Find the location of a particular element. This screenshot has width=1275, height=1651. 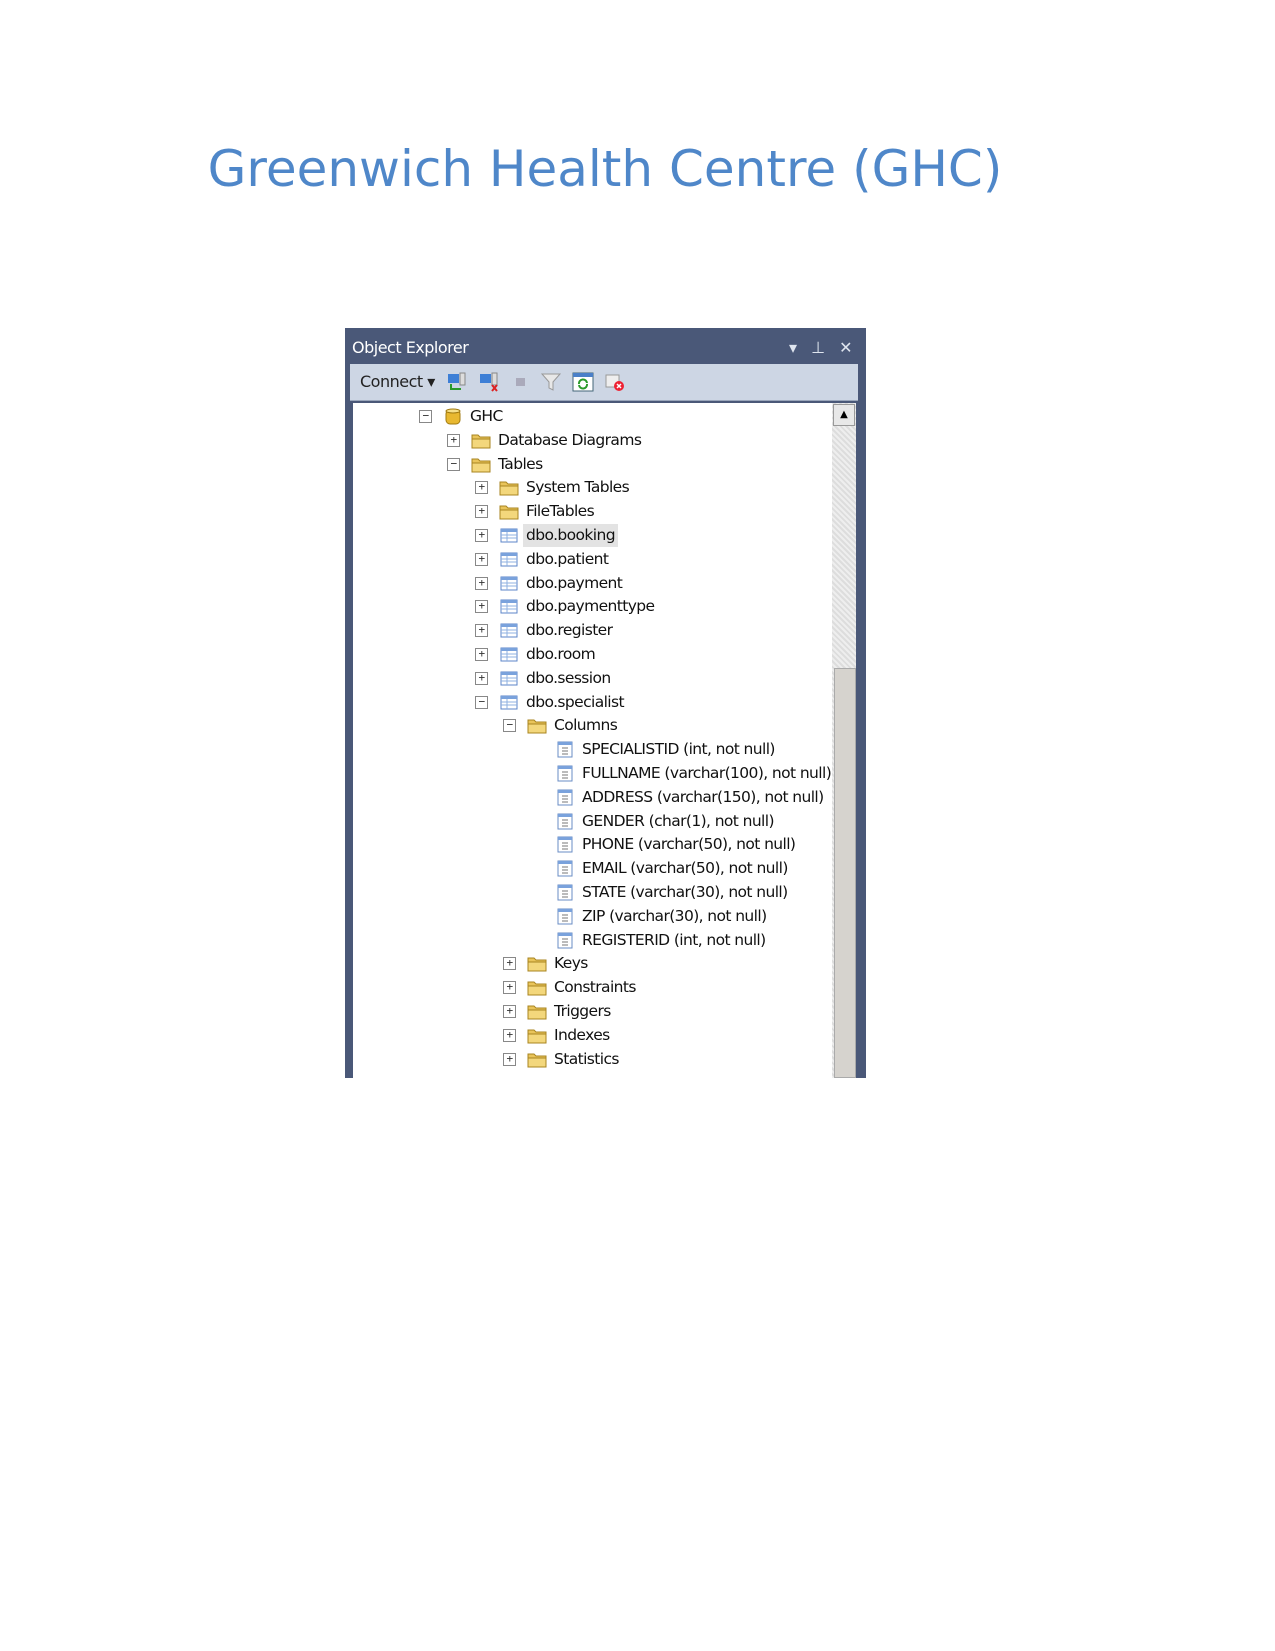

filter-icon is located at coordinates (551, 382).